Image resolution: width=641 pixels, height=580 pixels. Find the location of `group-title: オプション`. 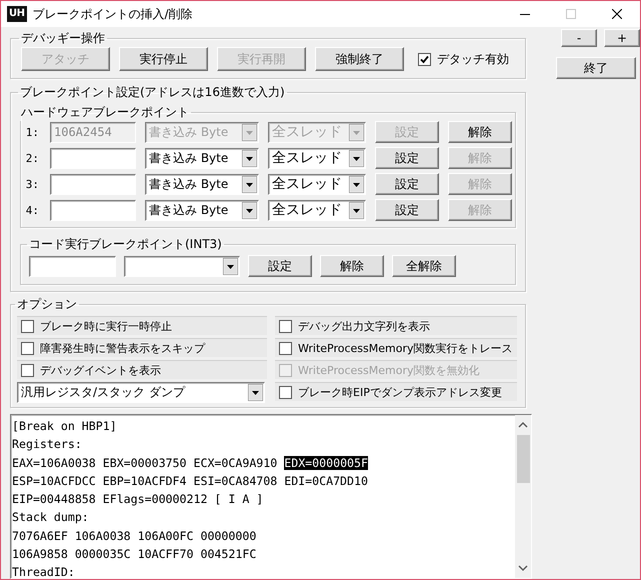

group-title: オプション is located at coordinates (47, 304).